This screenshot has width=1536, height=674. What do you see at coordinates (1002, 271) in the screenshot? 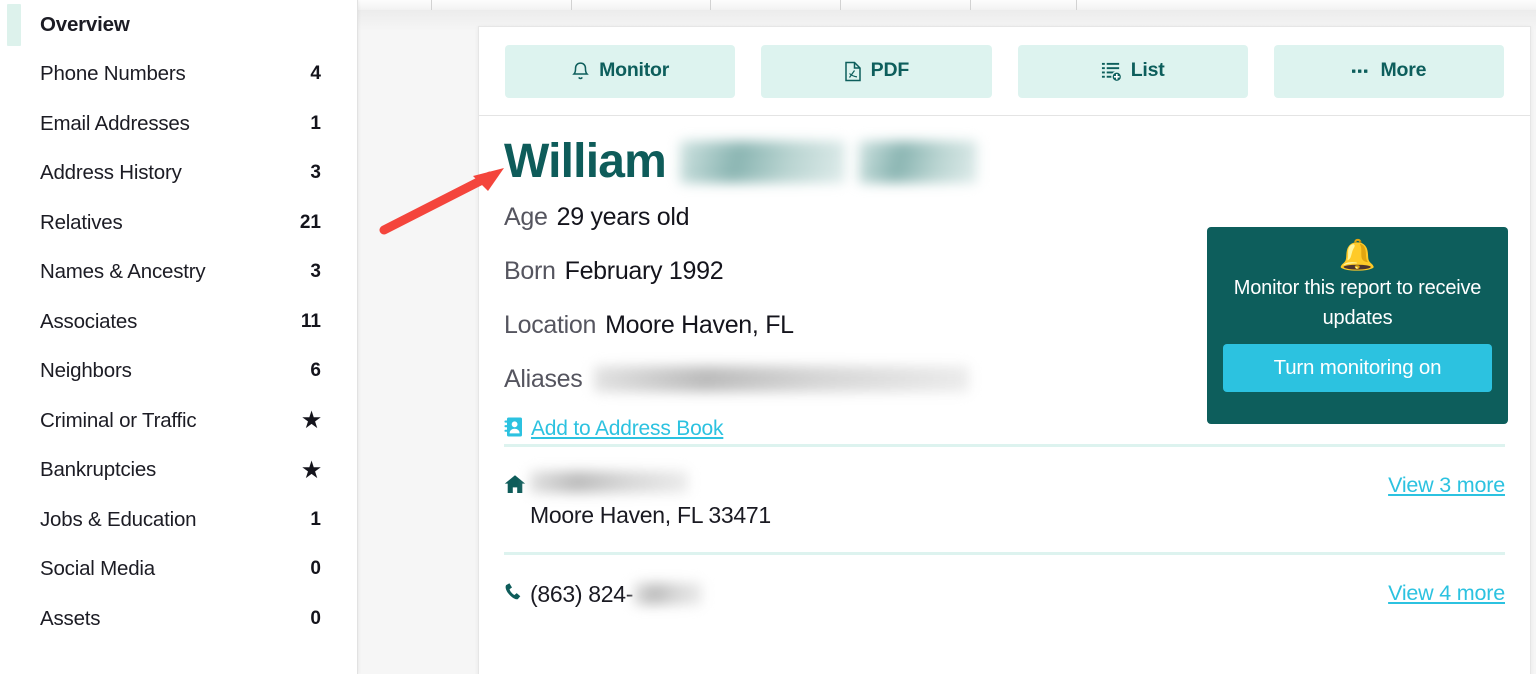
I see `profile-born-row: Born February 1992` at bounding box center [1002, 271].